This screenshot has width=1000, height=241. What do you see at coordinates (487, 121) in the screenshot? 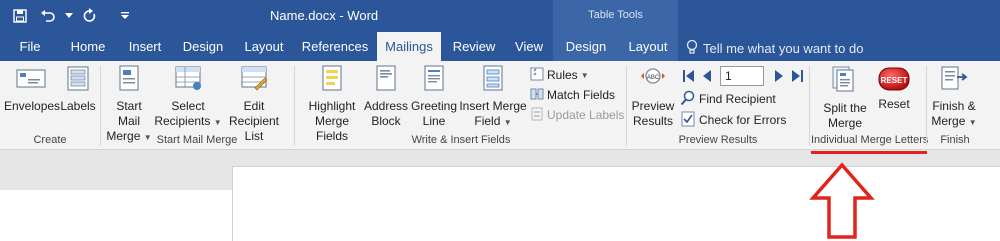
I see `insert-merge-field-label-2: Field` at bounding box center [487, 121].